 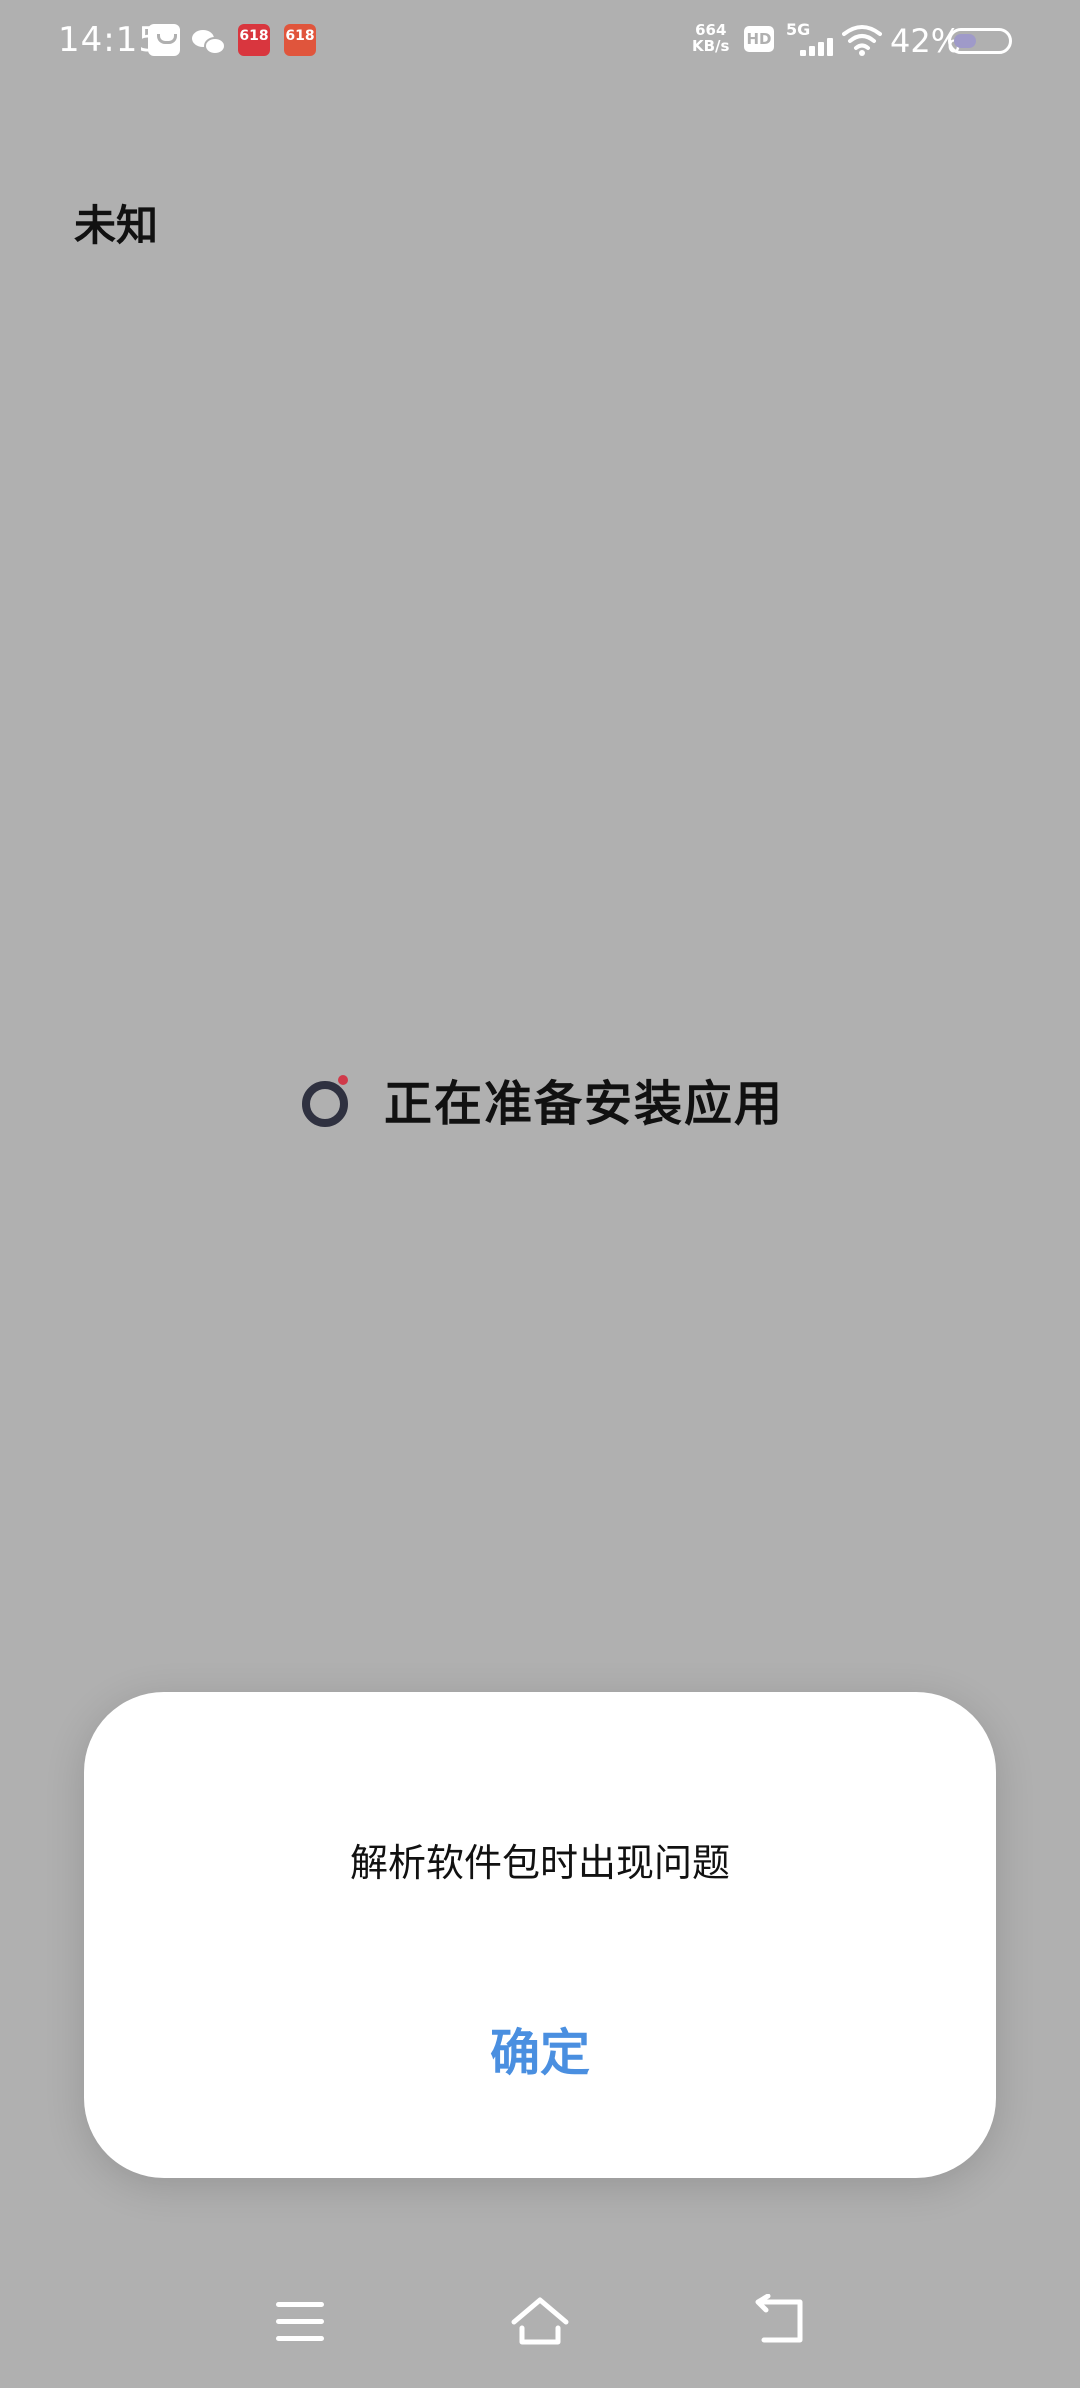 I want to click on app-name: 未知, so click(x=116, y=225).